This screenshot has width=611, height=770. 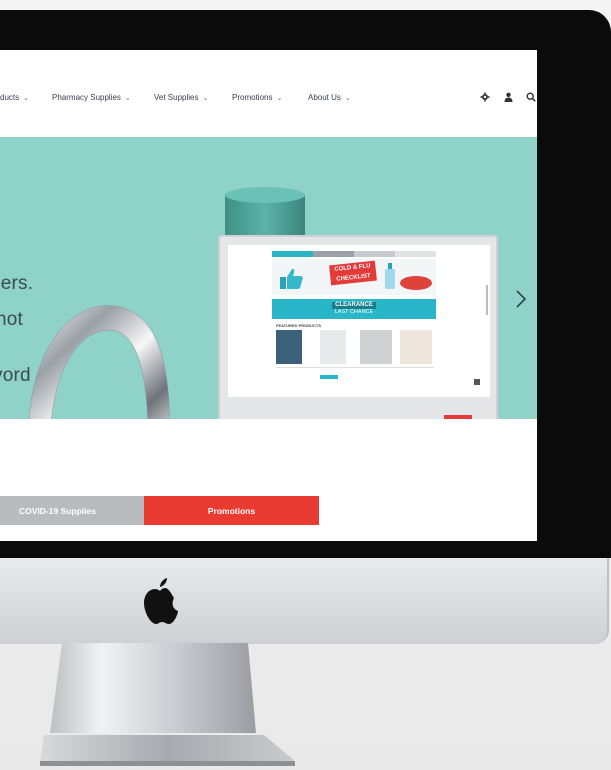 What do you see at coordinates (72, 510) in the screenshot?
I see `covid-supplies-button: COVID-19 Supplies` at bounding box center [72, 510].